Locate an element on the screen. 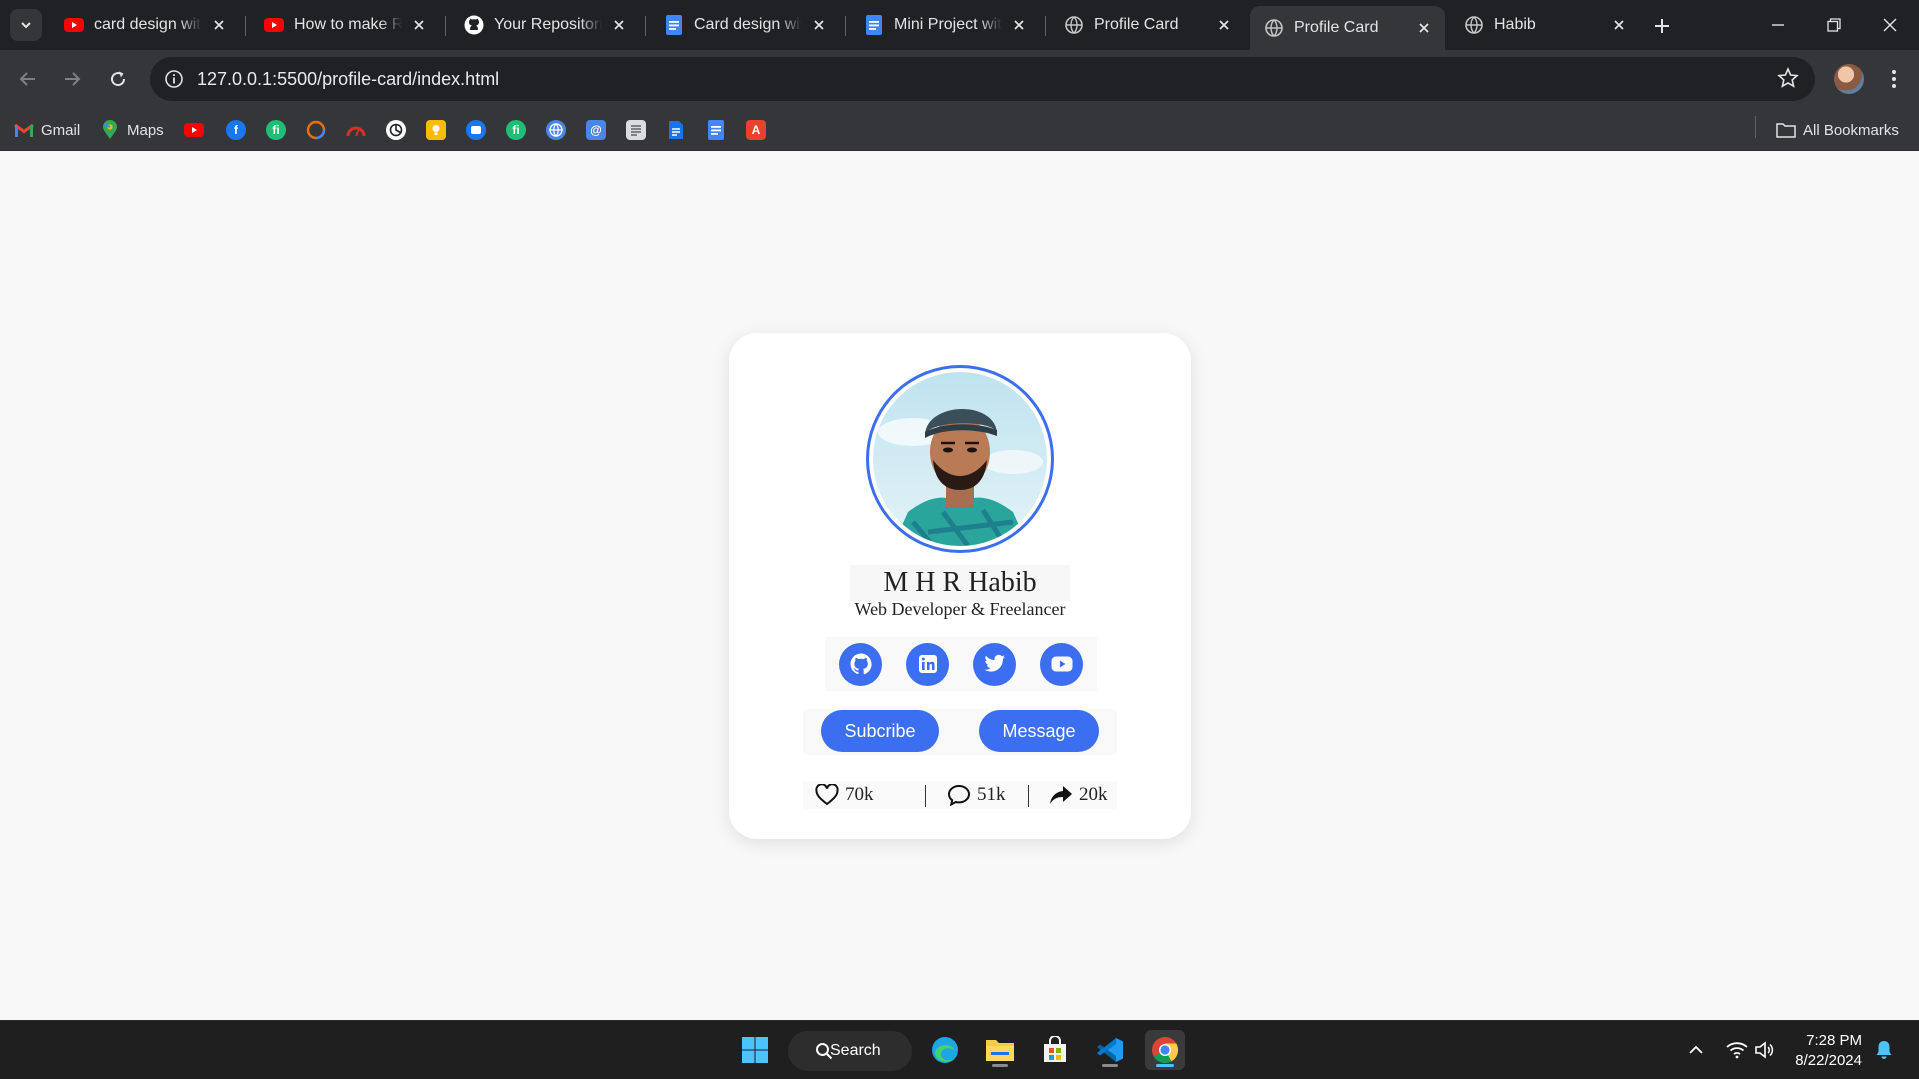 The image size is (1919, 1079). bookmarks-divider is located at coordinates (1755, 127).